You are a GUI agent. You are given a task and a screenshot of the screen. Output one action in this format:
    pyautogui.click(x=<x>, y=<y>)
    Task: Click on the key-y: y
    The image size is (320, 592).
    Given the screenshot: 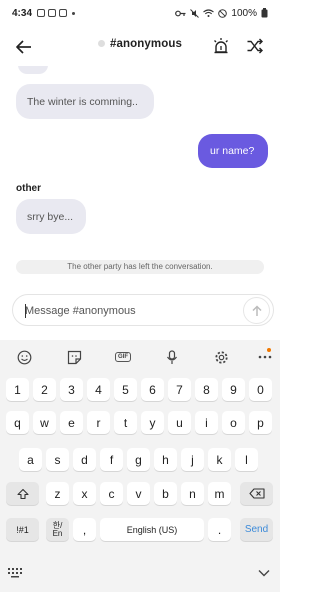 What is the action you would take?
    pyautogui.click(x=152, y=422)
    